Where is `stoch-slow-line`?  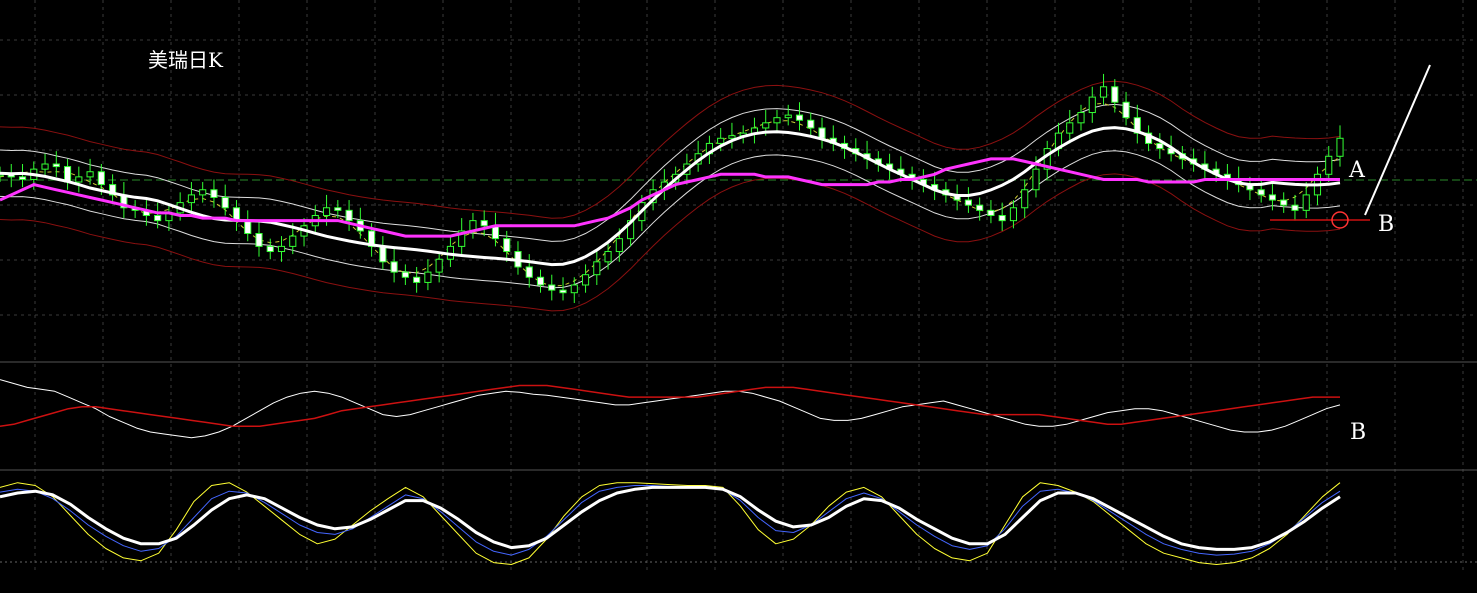 stoch-slow-line is located at coordinates (670, 518).